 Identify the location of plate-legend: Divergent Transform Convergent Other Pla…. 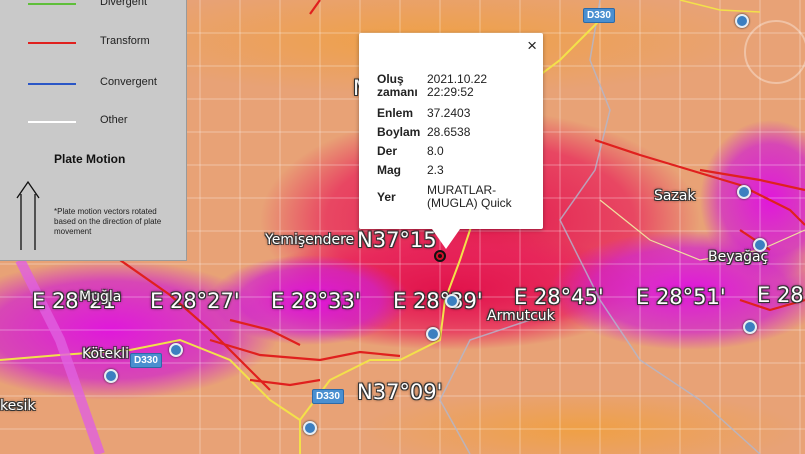
(93, 130).